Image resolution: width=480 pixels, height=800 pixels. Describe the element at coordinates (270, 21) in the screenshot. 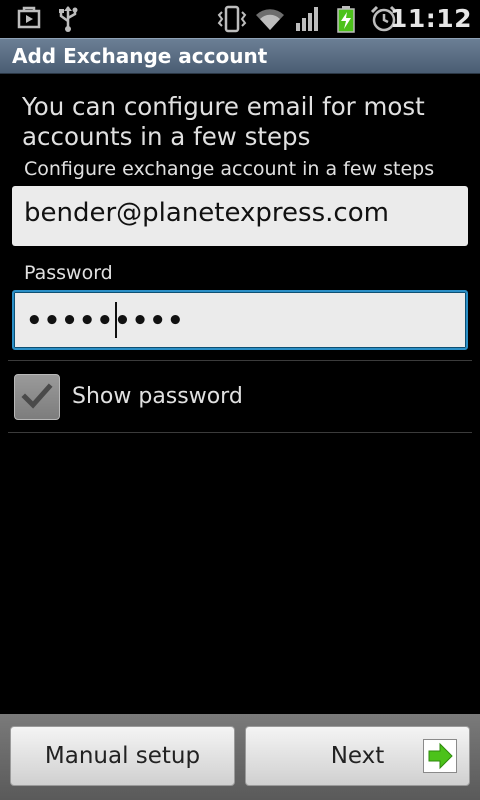

I see `wifi-icon` at that location.